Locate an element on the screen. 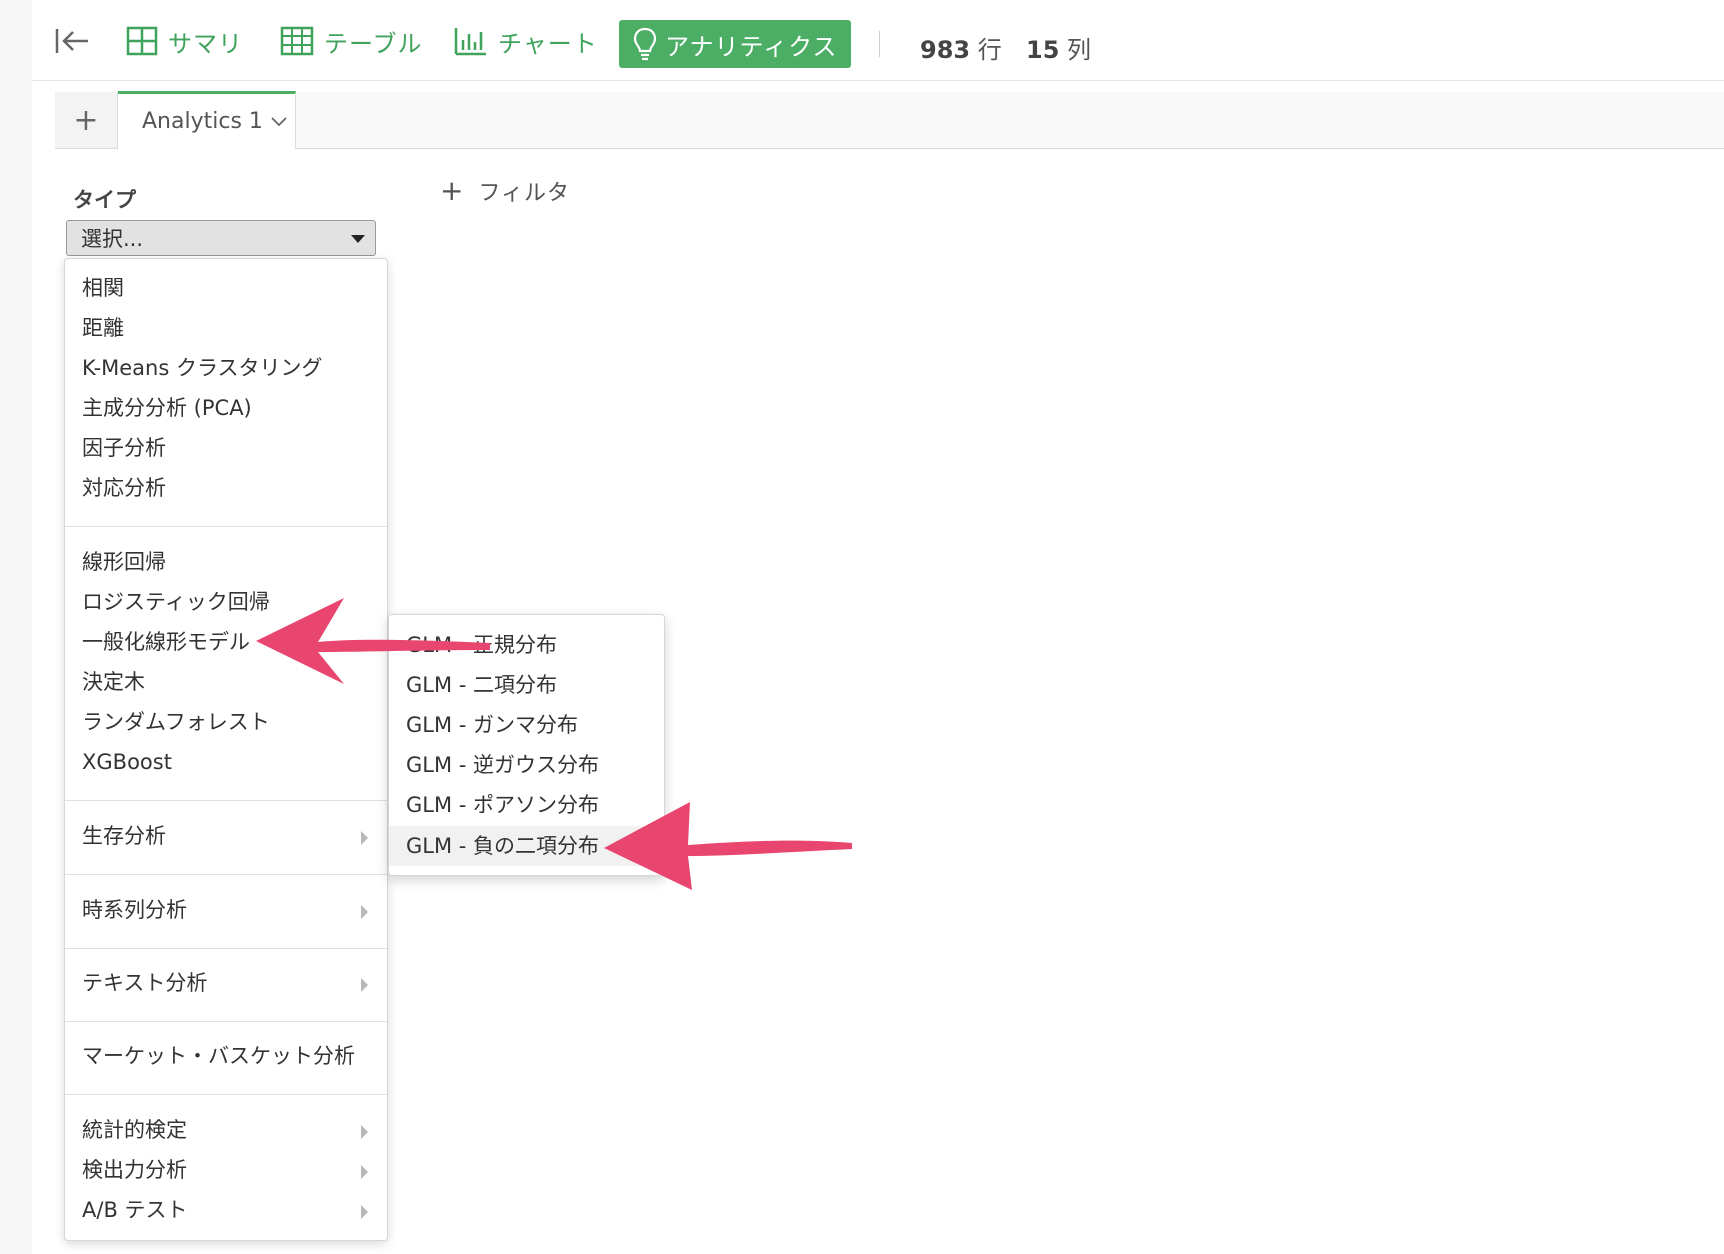  submenu-item-glm-gamma: GLM - ガンマ分布 is located at coordinates (526, 725).